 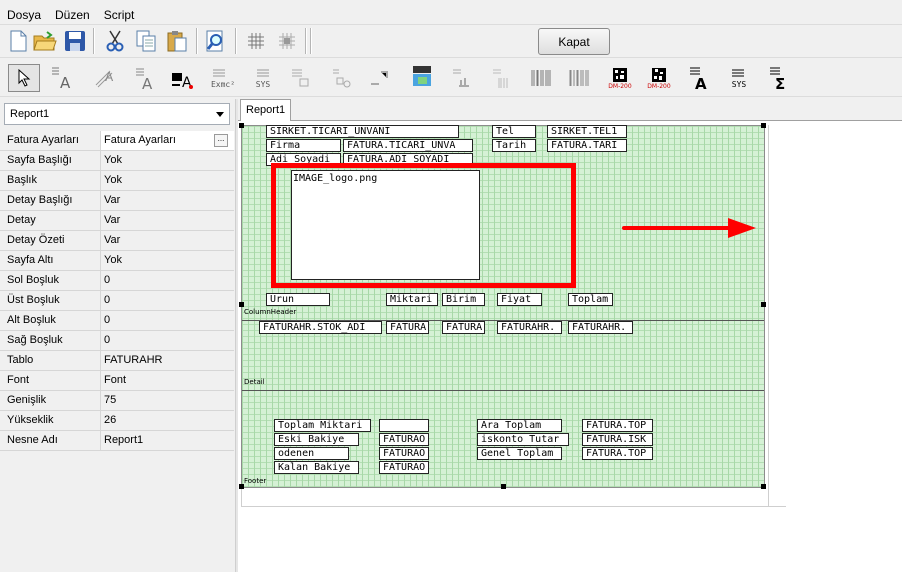 What do you see at coordinates (341, 78) in the screenshot?
I see `shape-tool-icon` at bounding box center [341, 78].